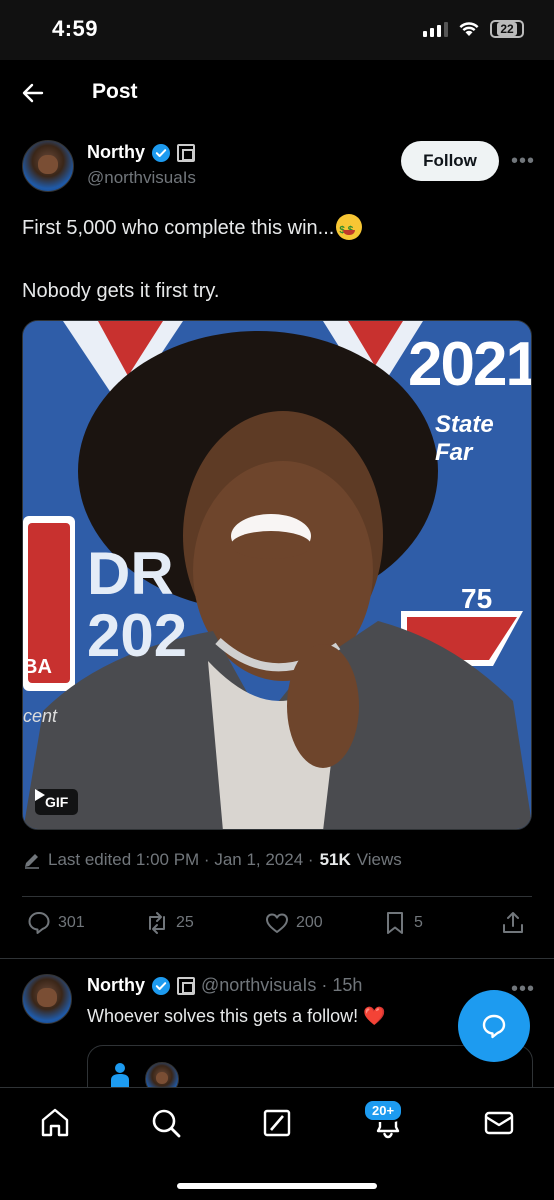 This screenshot has width=554, height=1200. What do you see at coordinates (383, 1110) in the screenshot?
I see `notifications-badge: 20+` at bounding box center [383, 1110].